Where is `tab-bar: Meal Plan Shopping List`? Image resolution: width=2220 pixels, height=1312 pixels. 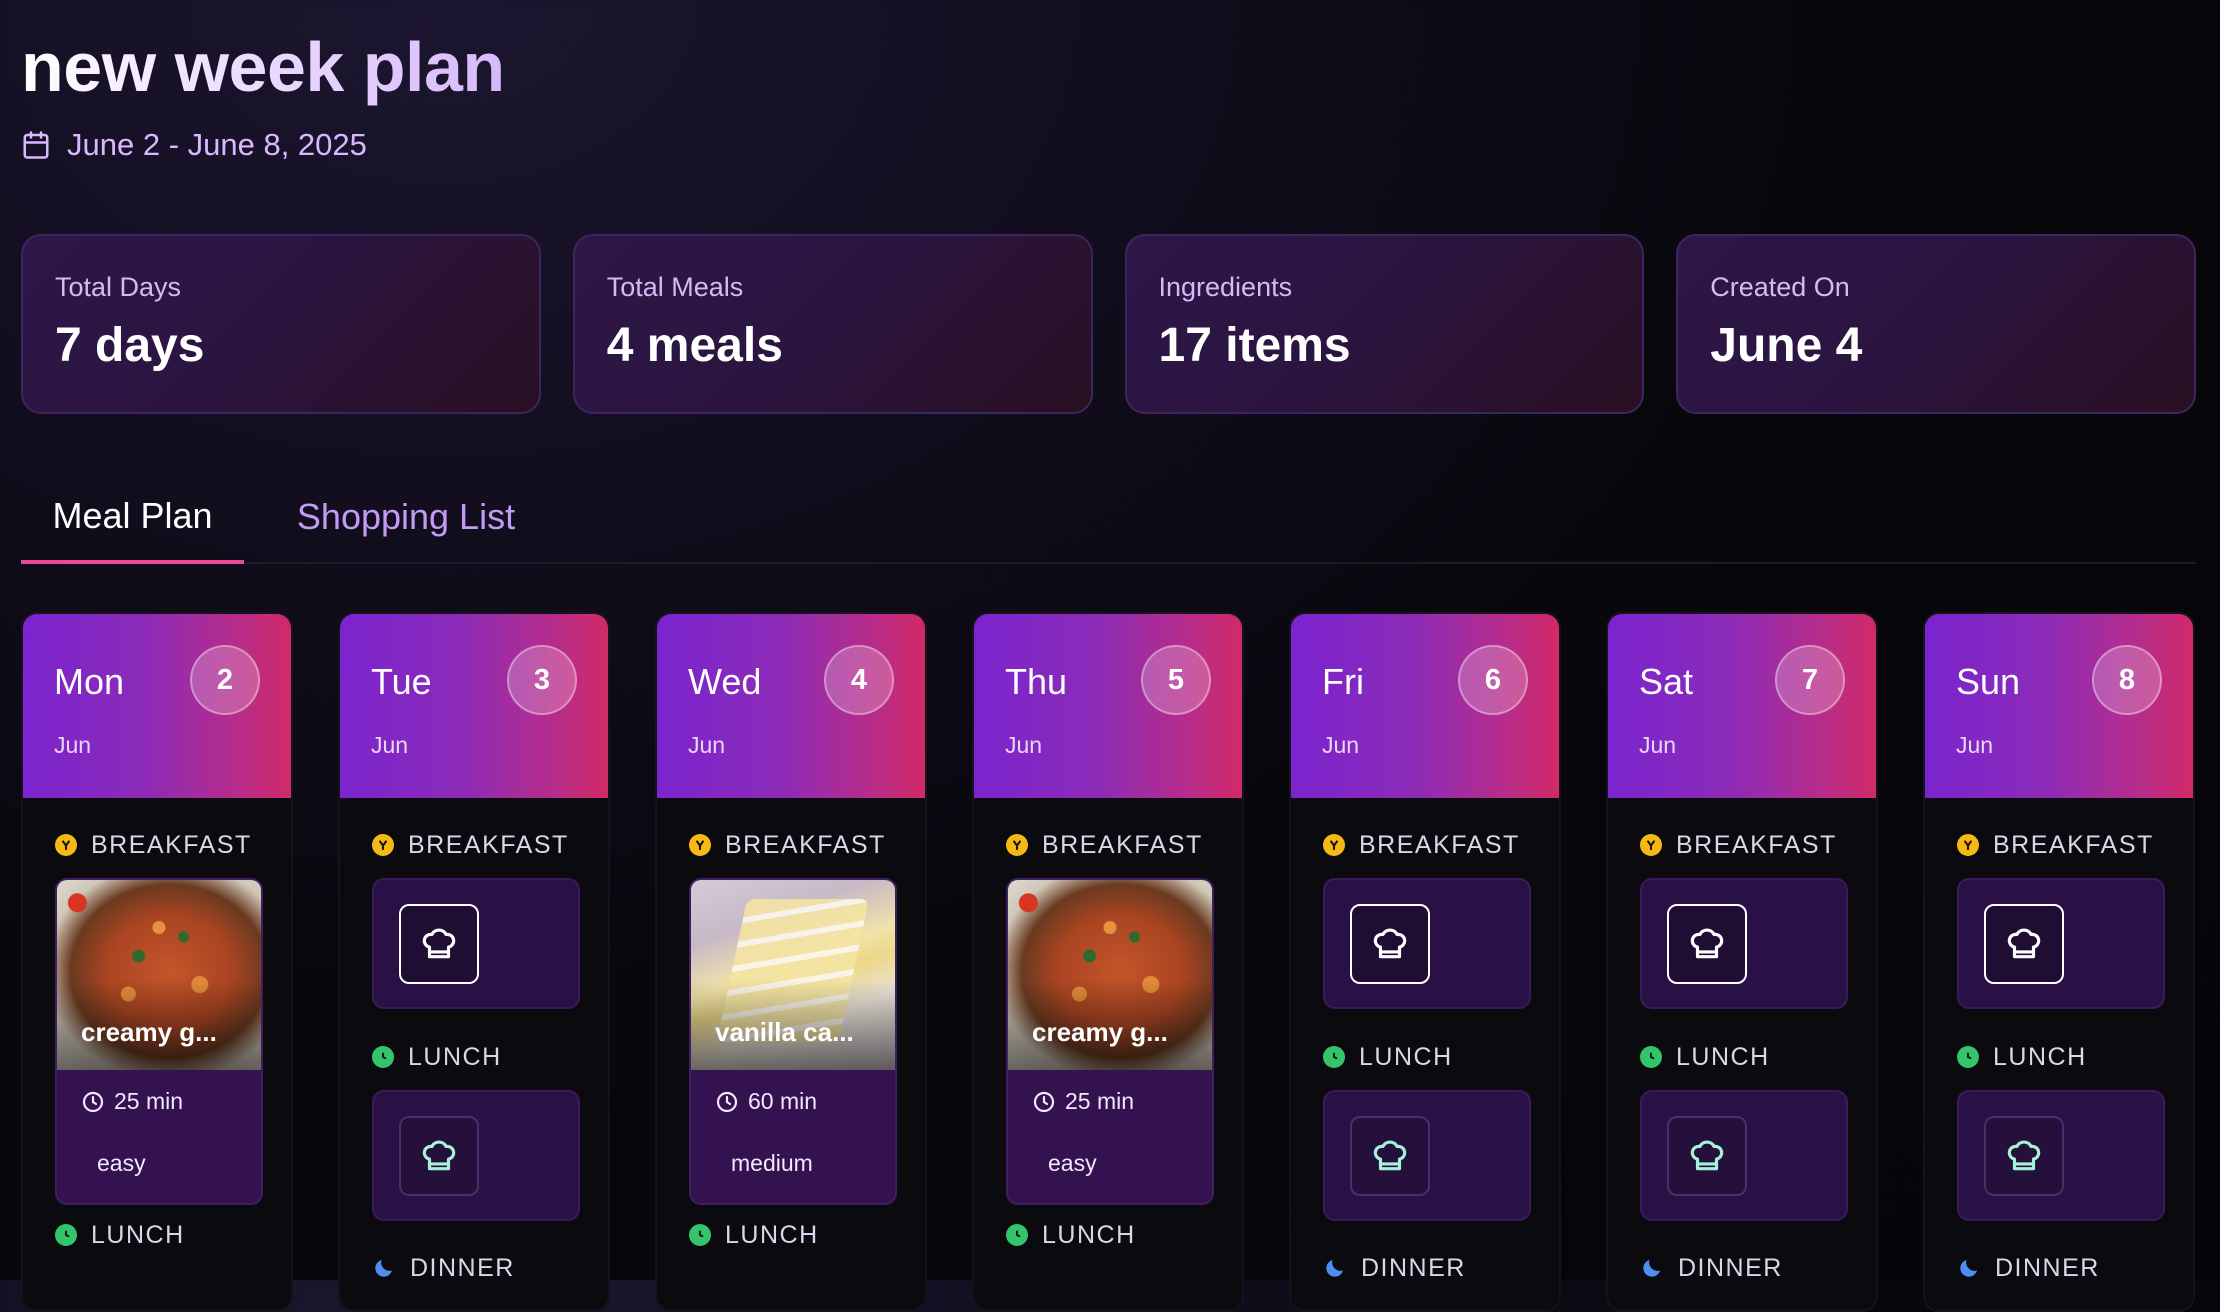
tab-bar: Meal Plan Shopping List is located at coordinates (1108, 518).